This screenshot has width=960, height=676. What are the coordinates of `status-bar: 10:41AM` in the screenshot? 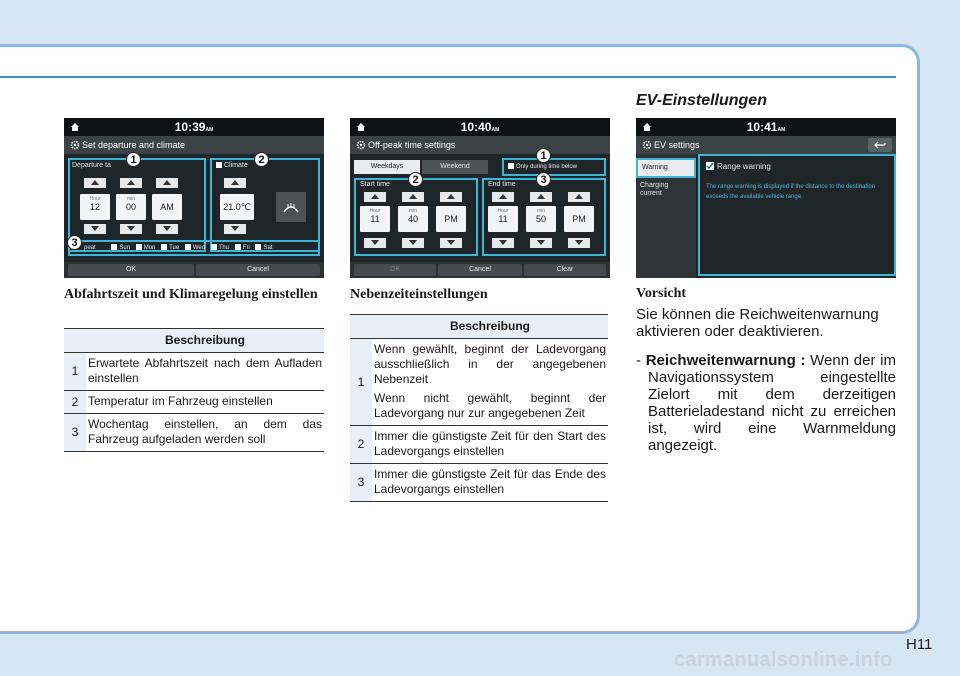 It's located at (766, 127).